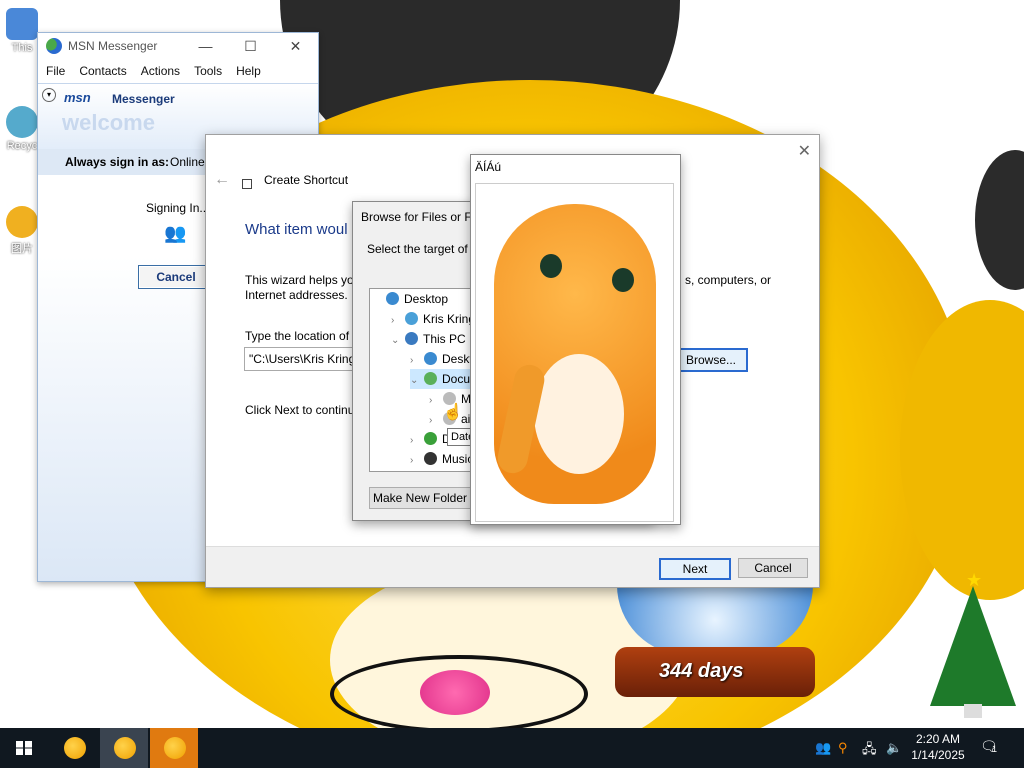 This screenshot has width=1024, height=768. I want to click on clock-date: 1/14/2025, so click(938, 755).